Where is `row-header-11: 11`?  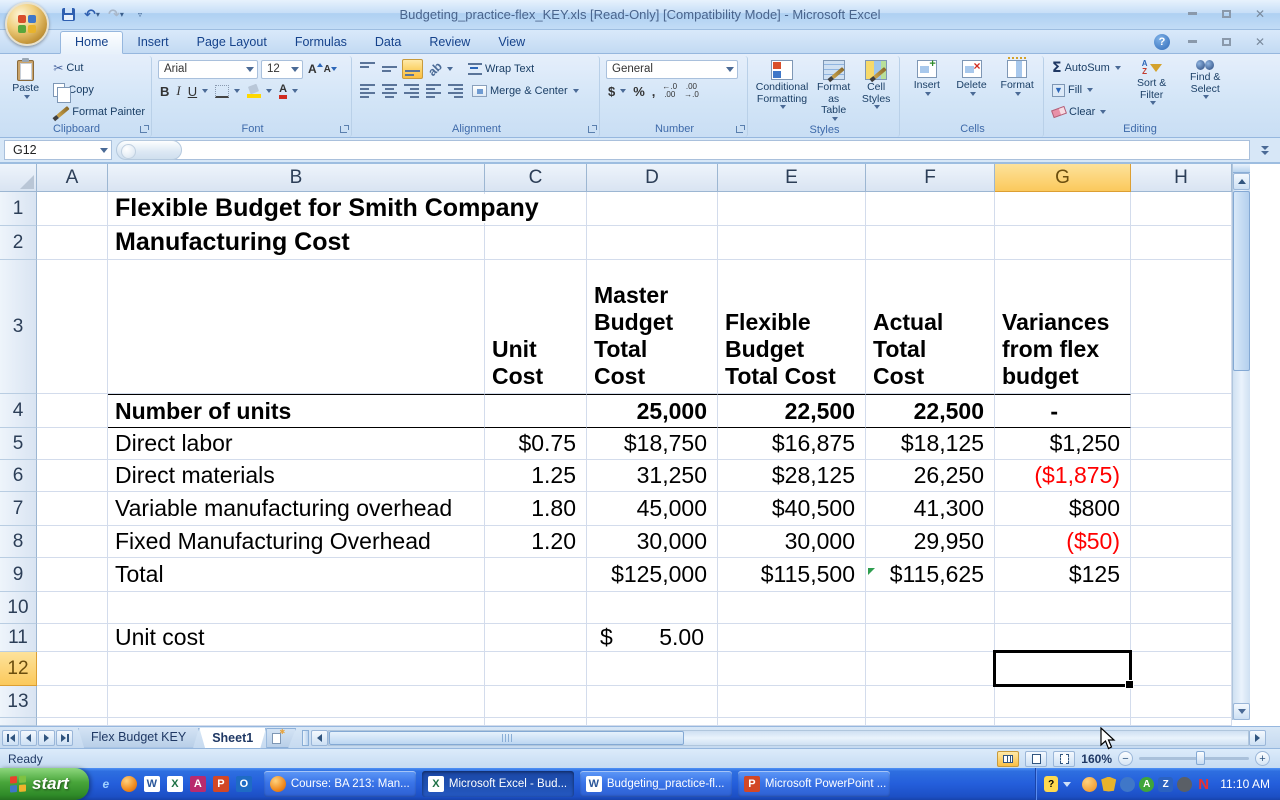 row-header-11: 11 is located at coordinates (18, 638).